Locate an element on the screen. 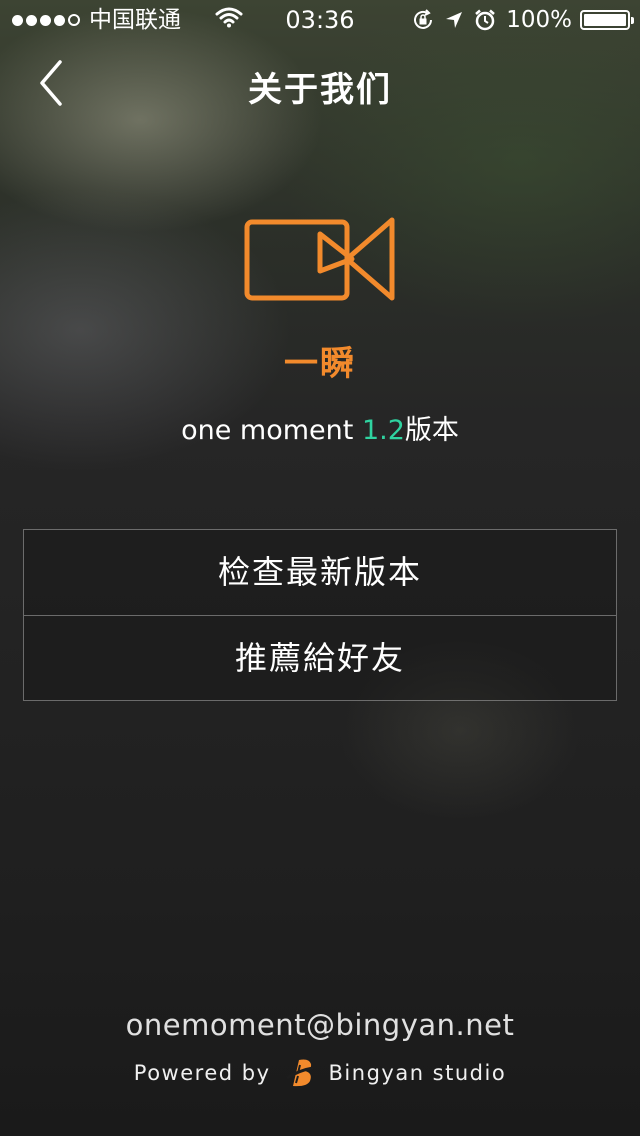 The image size is (640, 1136). location-arrow-icon is located at coordinates (454, 20).